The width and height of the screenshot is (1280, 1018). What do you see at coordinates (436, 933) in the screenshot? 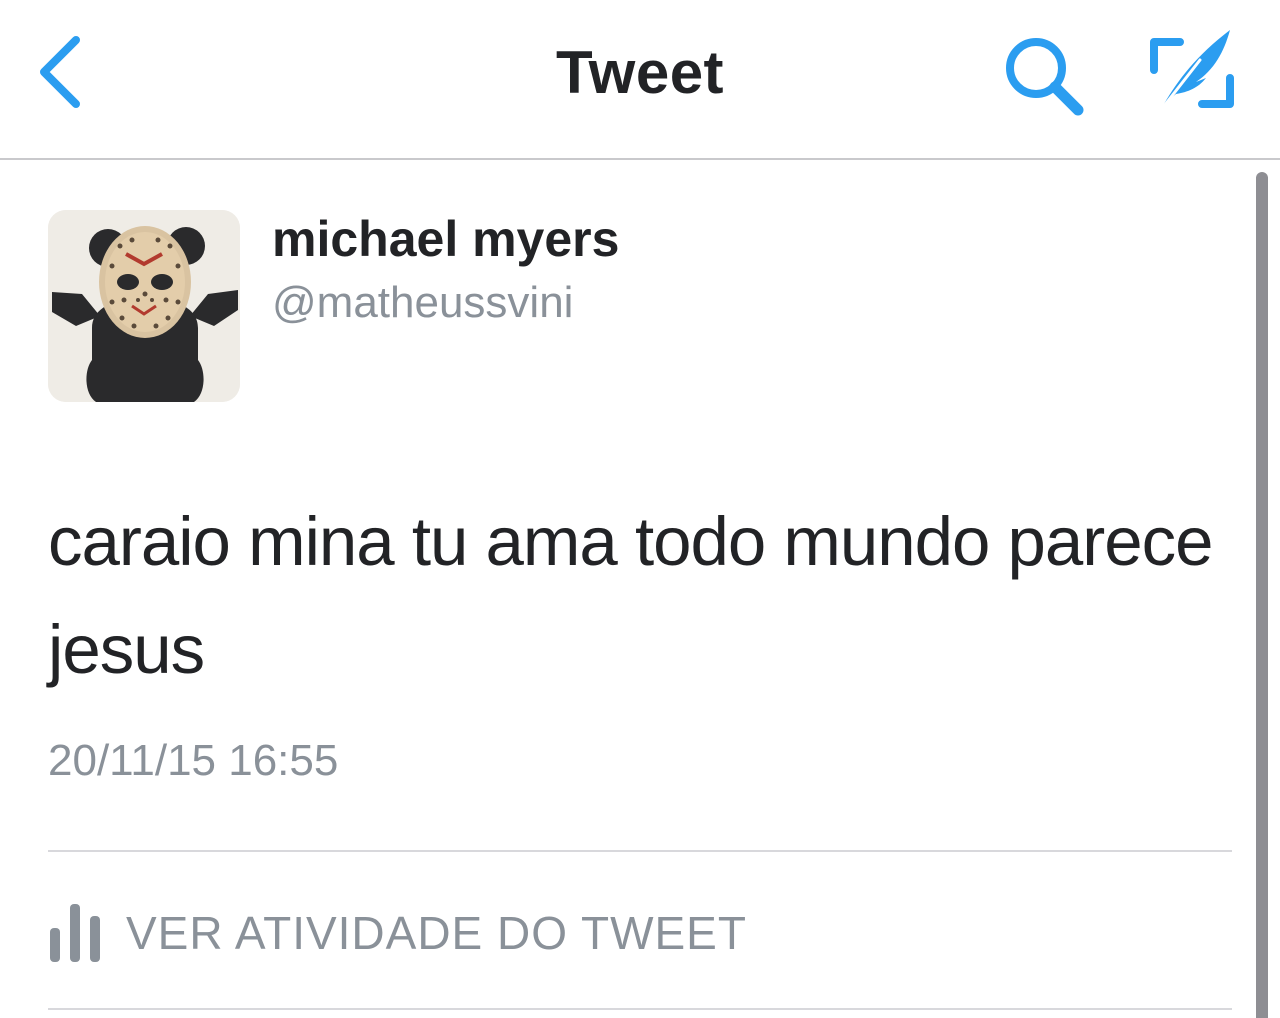
I see `view-tweet-activity-label: VER ATIVIDADE DO TWEET` at bounding box center [436, 933].